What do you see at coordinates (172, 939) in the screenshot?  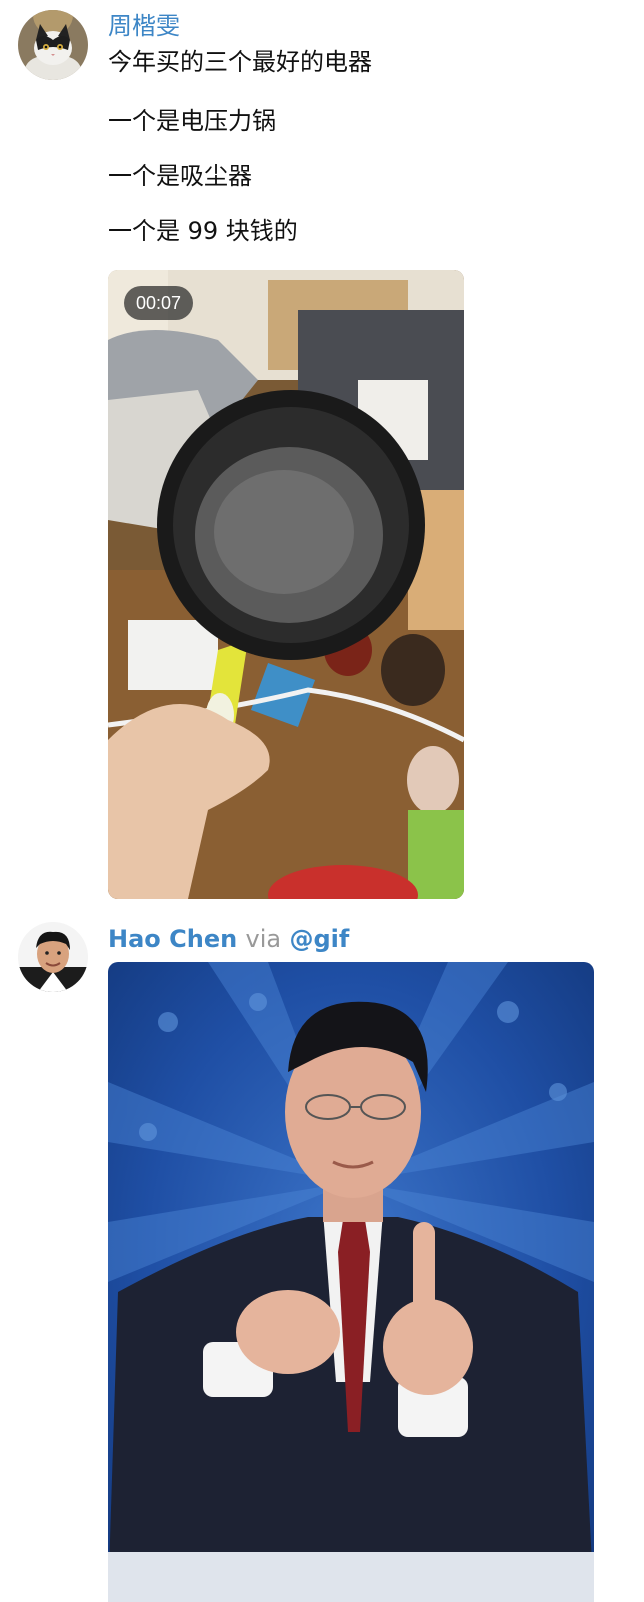 I see `sender-name: Hao Chen` at bounding box center [172, 939].